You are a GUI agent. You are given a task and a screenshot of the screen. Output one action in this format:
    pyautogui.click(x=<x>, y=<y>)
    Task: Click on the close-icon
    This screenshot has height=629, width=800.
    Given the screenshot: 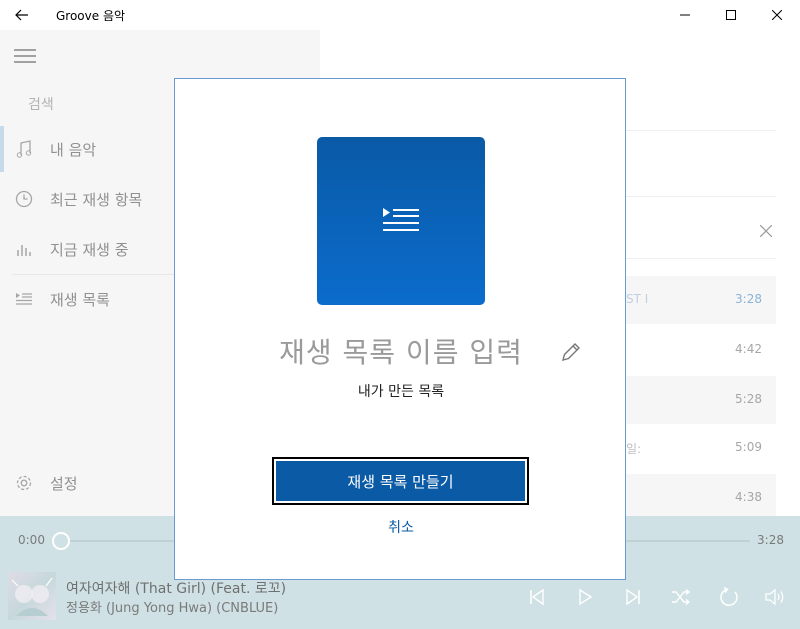 What is the action you would take?
    pyautogui.click(x=777, y=15)
    